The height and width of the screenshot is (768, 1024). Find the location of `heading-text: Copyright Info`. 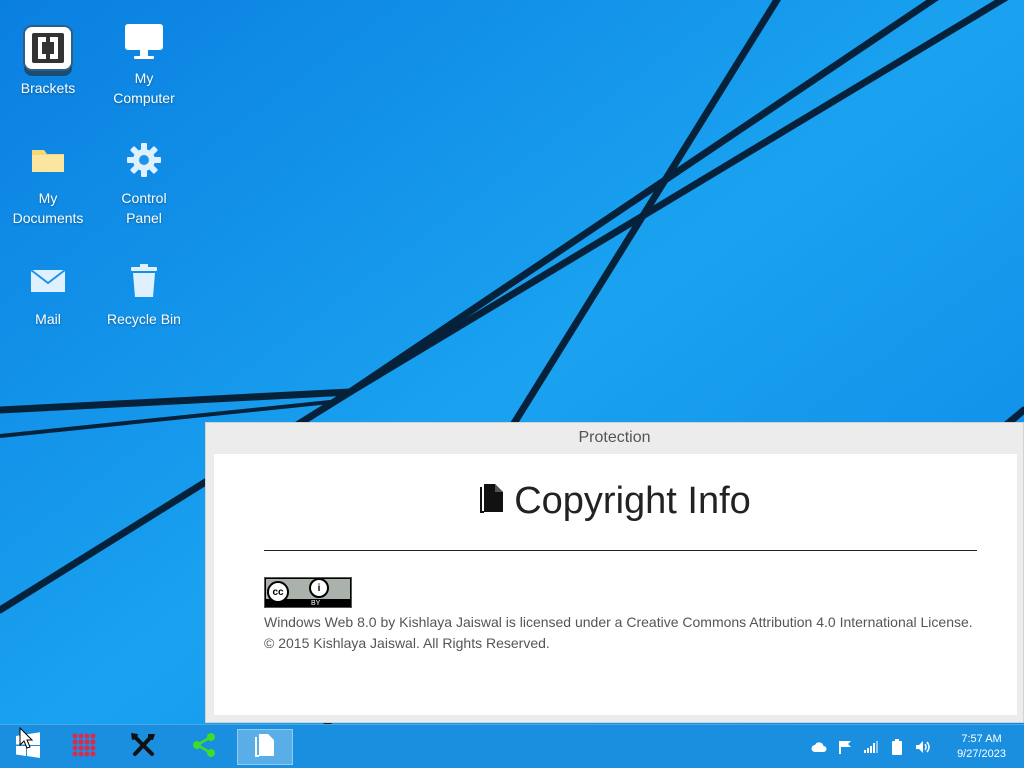

heading-text: Copyright Info is located at coordinates (632, 501).